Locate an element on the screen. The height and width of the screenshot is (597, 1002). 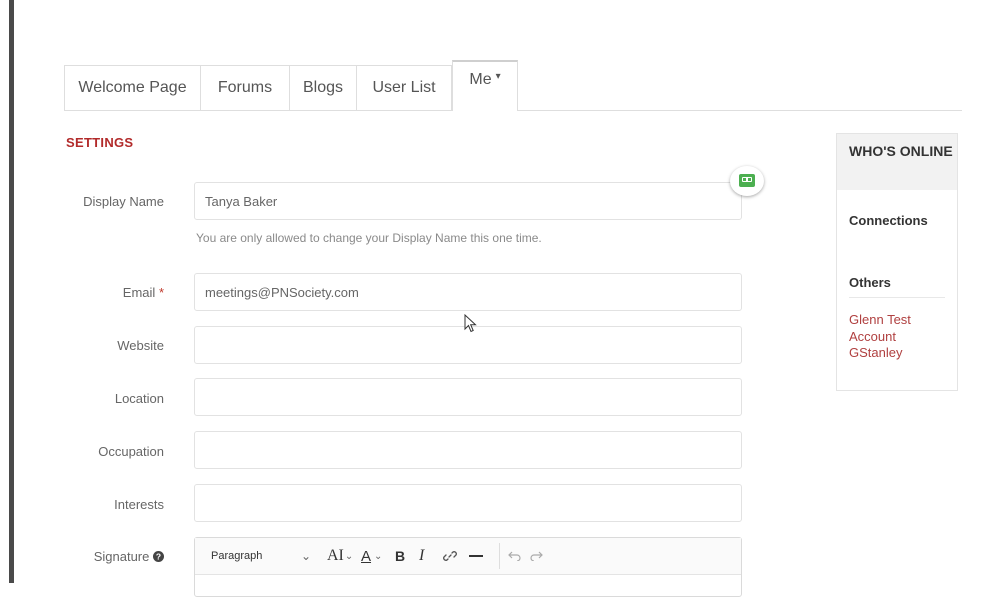
paragraph-label: Paragraph is located at coordinates (237, 556).